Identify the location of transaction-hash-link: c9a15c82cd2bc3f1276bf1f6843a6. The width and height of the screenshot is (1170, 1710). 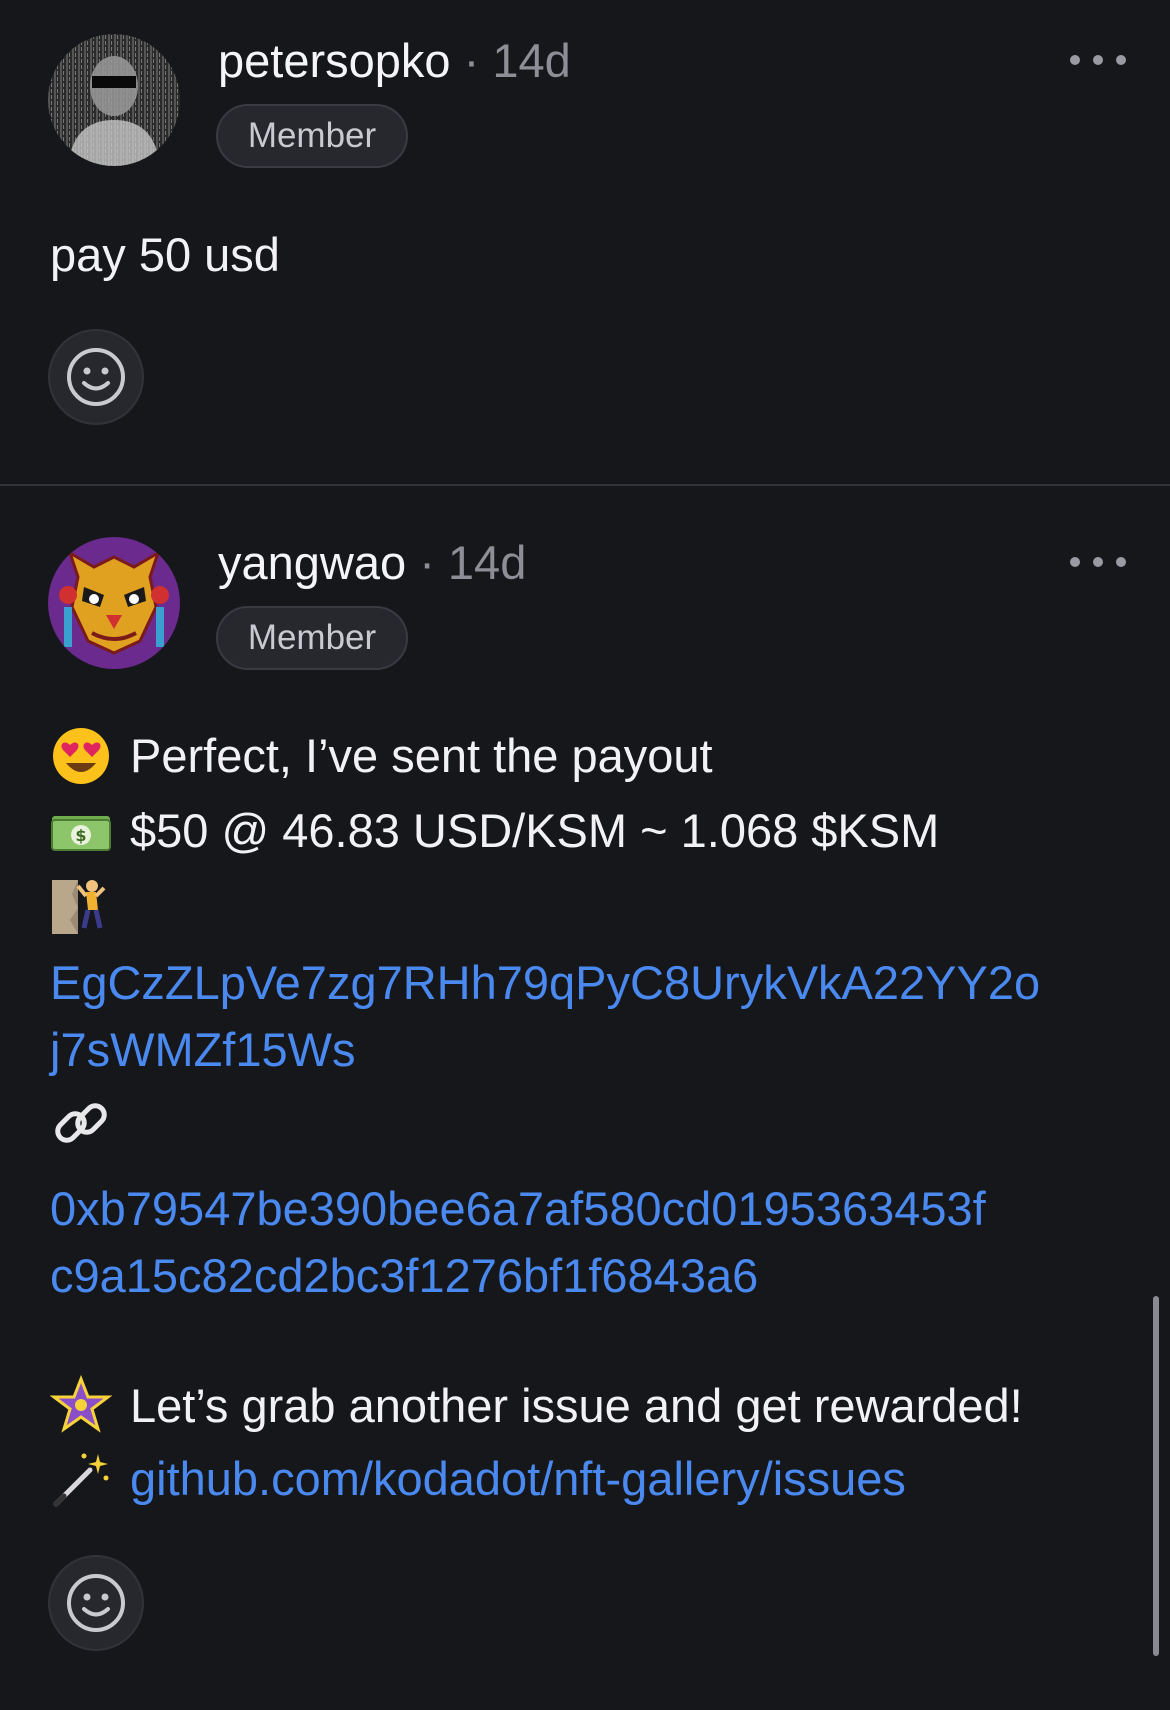
(404, 1276).